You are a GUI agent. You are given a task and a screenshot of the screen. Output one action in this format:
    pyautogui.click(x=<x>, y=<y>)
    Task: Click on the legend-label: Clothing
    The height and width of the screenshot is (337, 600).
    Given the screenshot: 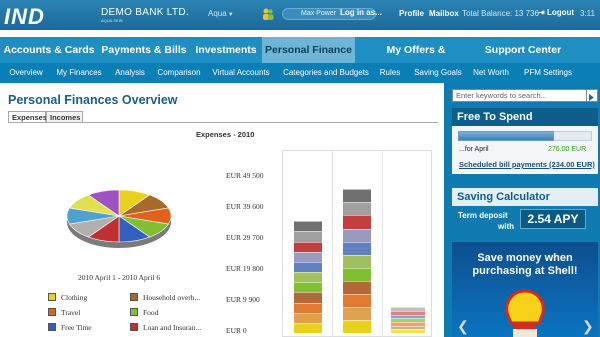 What is the action you would take?
    pyautogui.click(x=74, y=297)
    